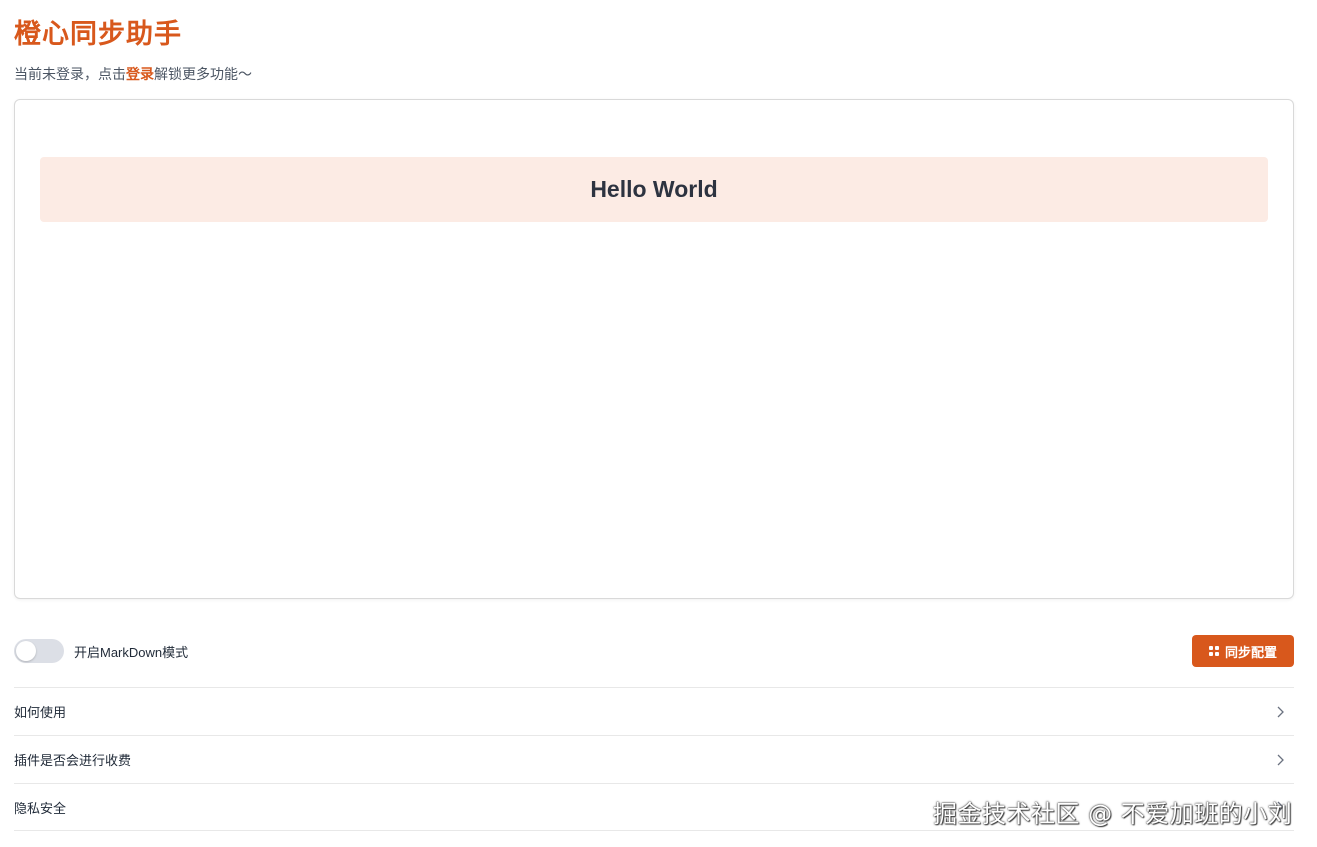 This screenshot has width=1317, height=847. Describe the element at coordinates (73, 760) in the screenshot. I see `faq-item-label: 插件是否会进行收费` at that location.